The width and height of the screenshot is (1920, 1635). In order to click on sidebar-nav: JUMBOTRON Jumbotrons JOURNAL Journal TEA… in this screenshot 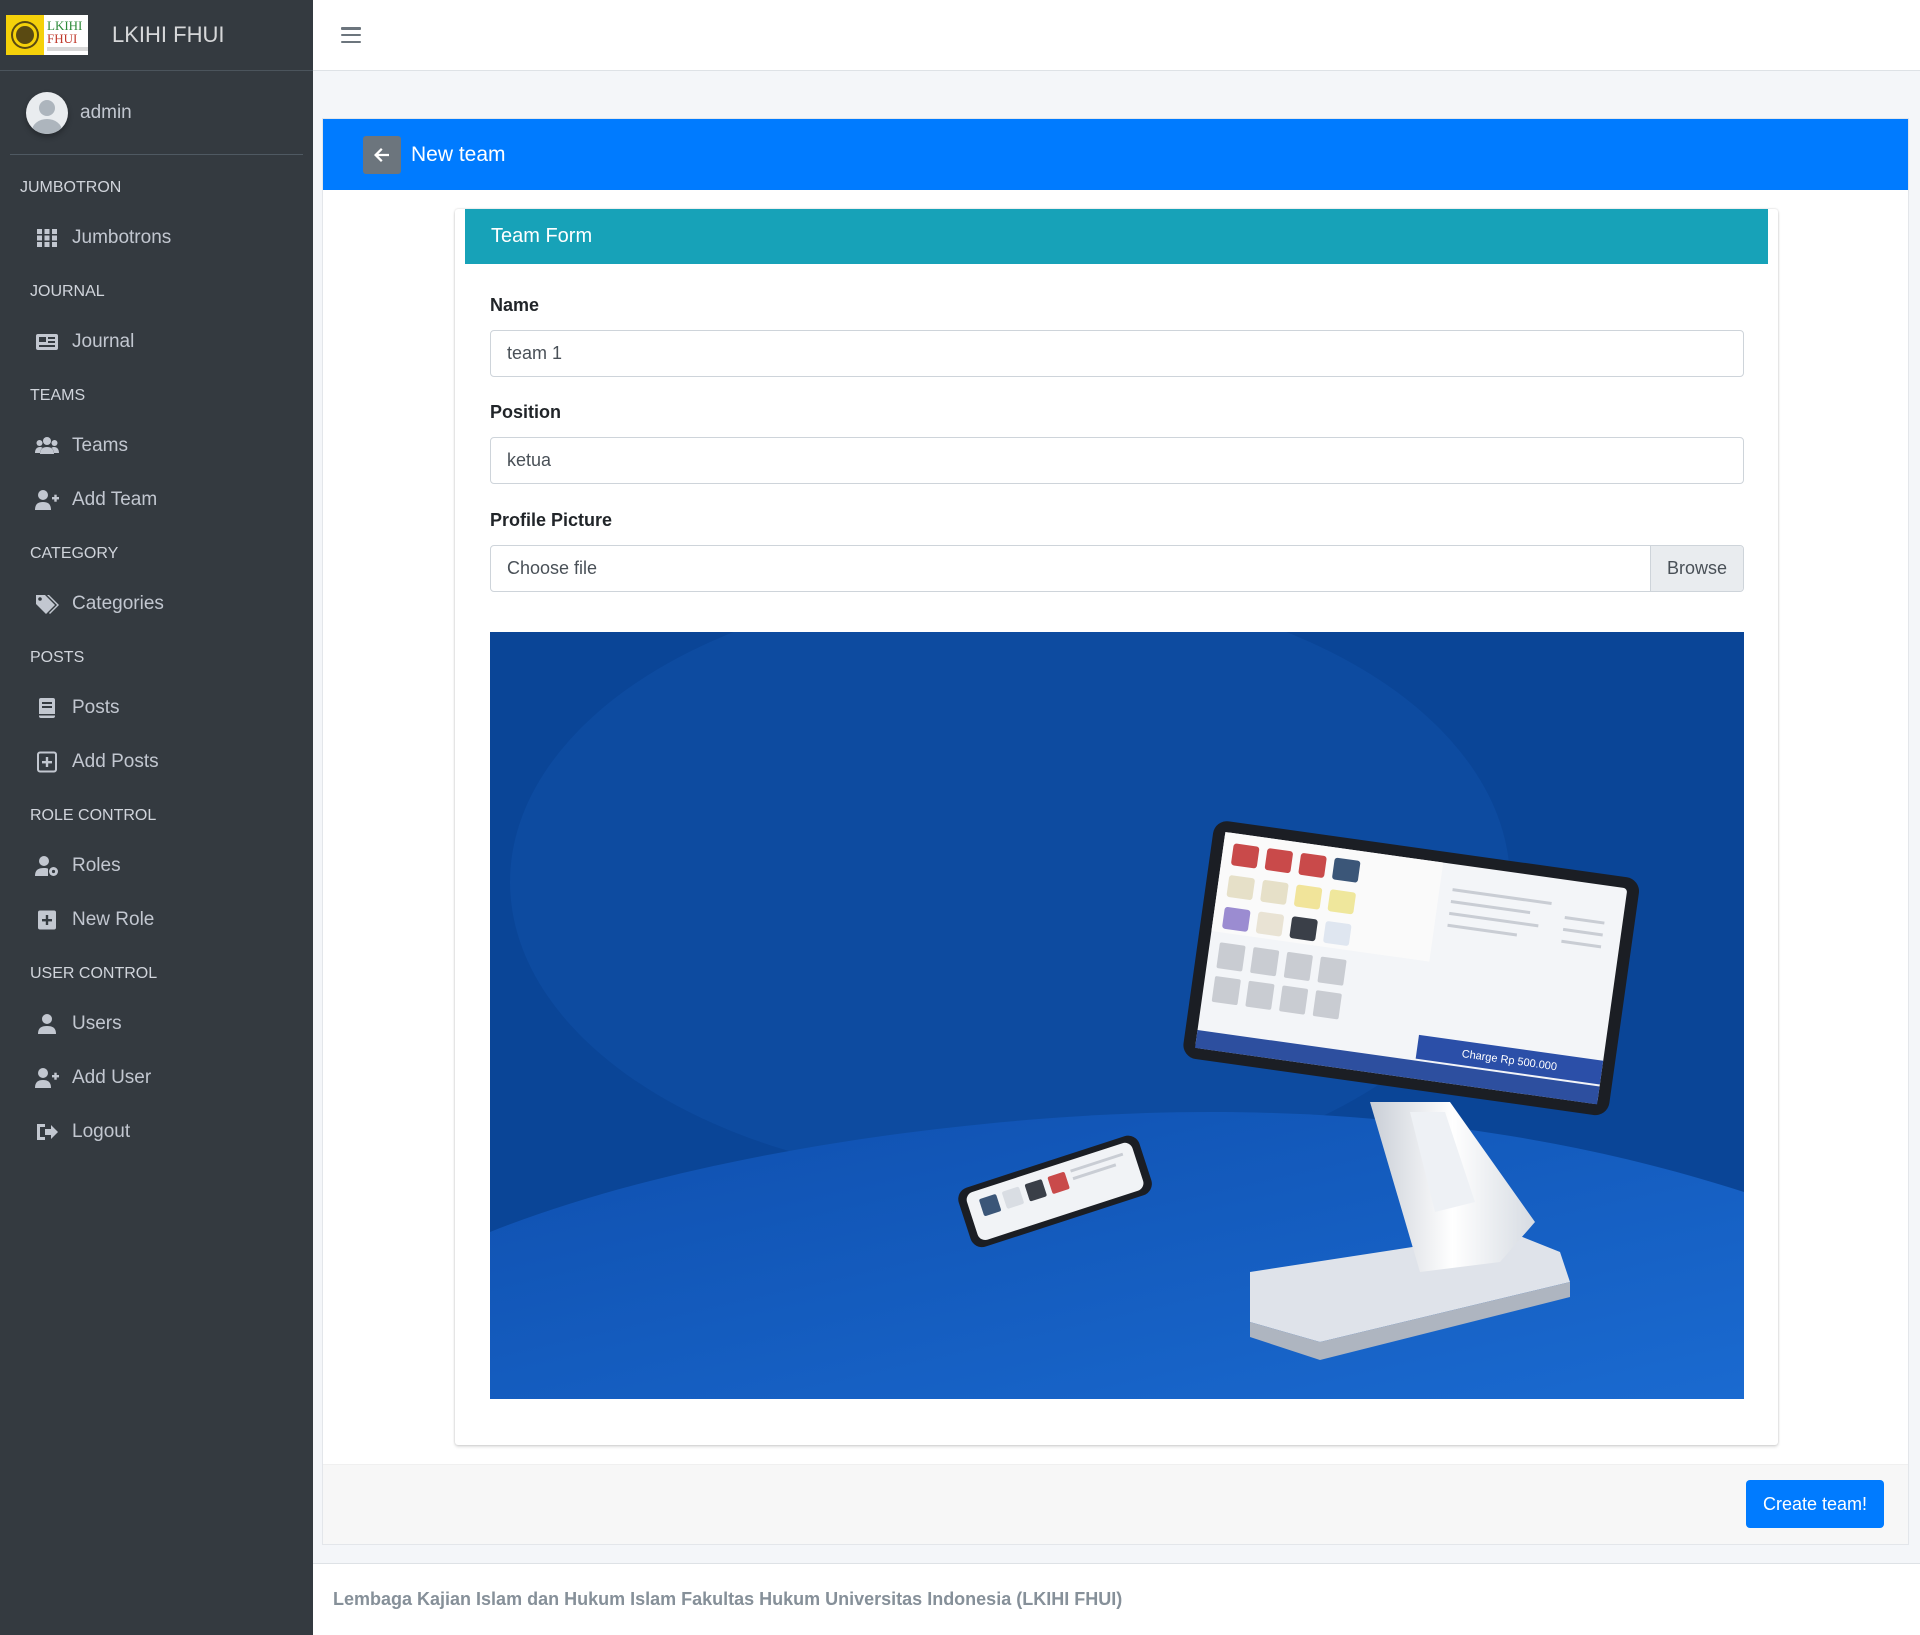, I will do `click(156, 657)`.